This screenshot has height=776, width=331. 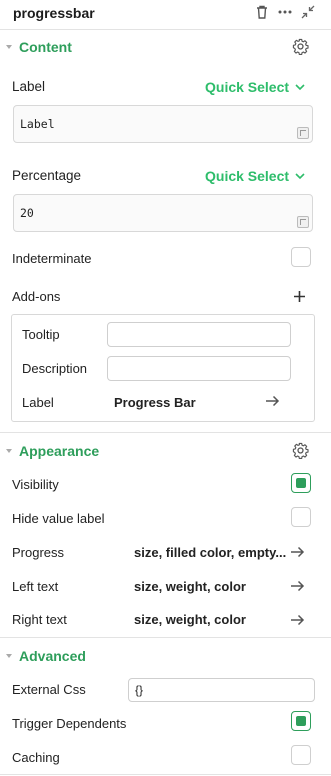 I want to click on panel-title: progressbar, so click(x=54, y=13).